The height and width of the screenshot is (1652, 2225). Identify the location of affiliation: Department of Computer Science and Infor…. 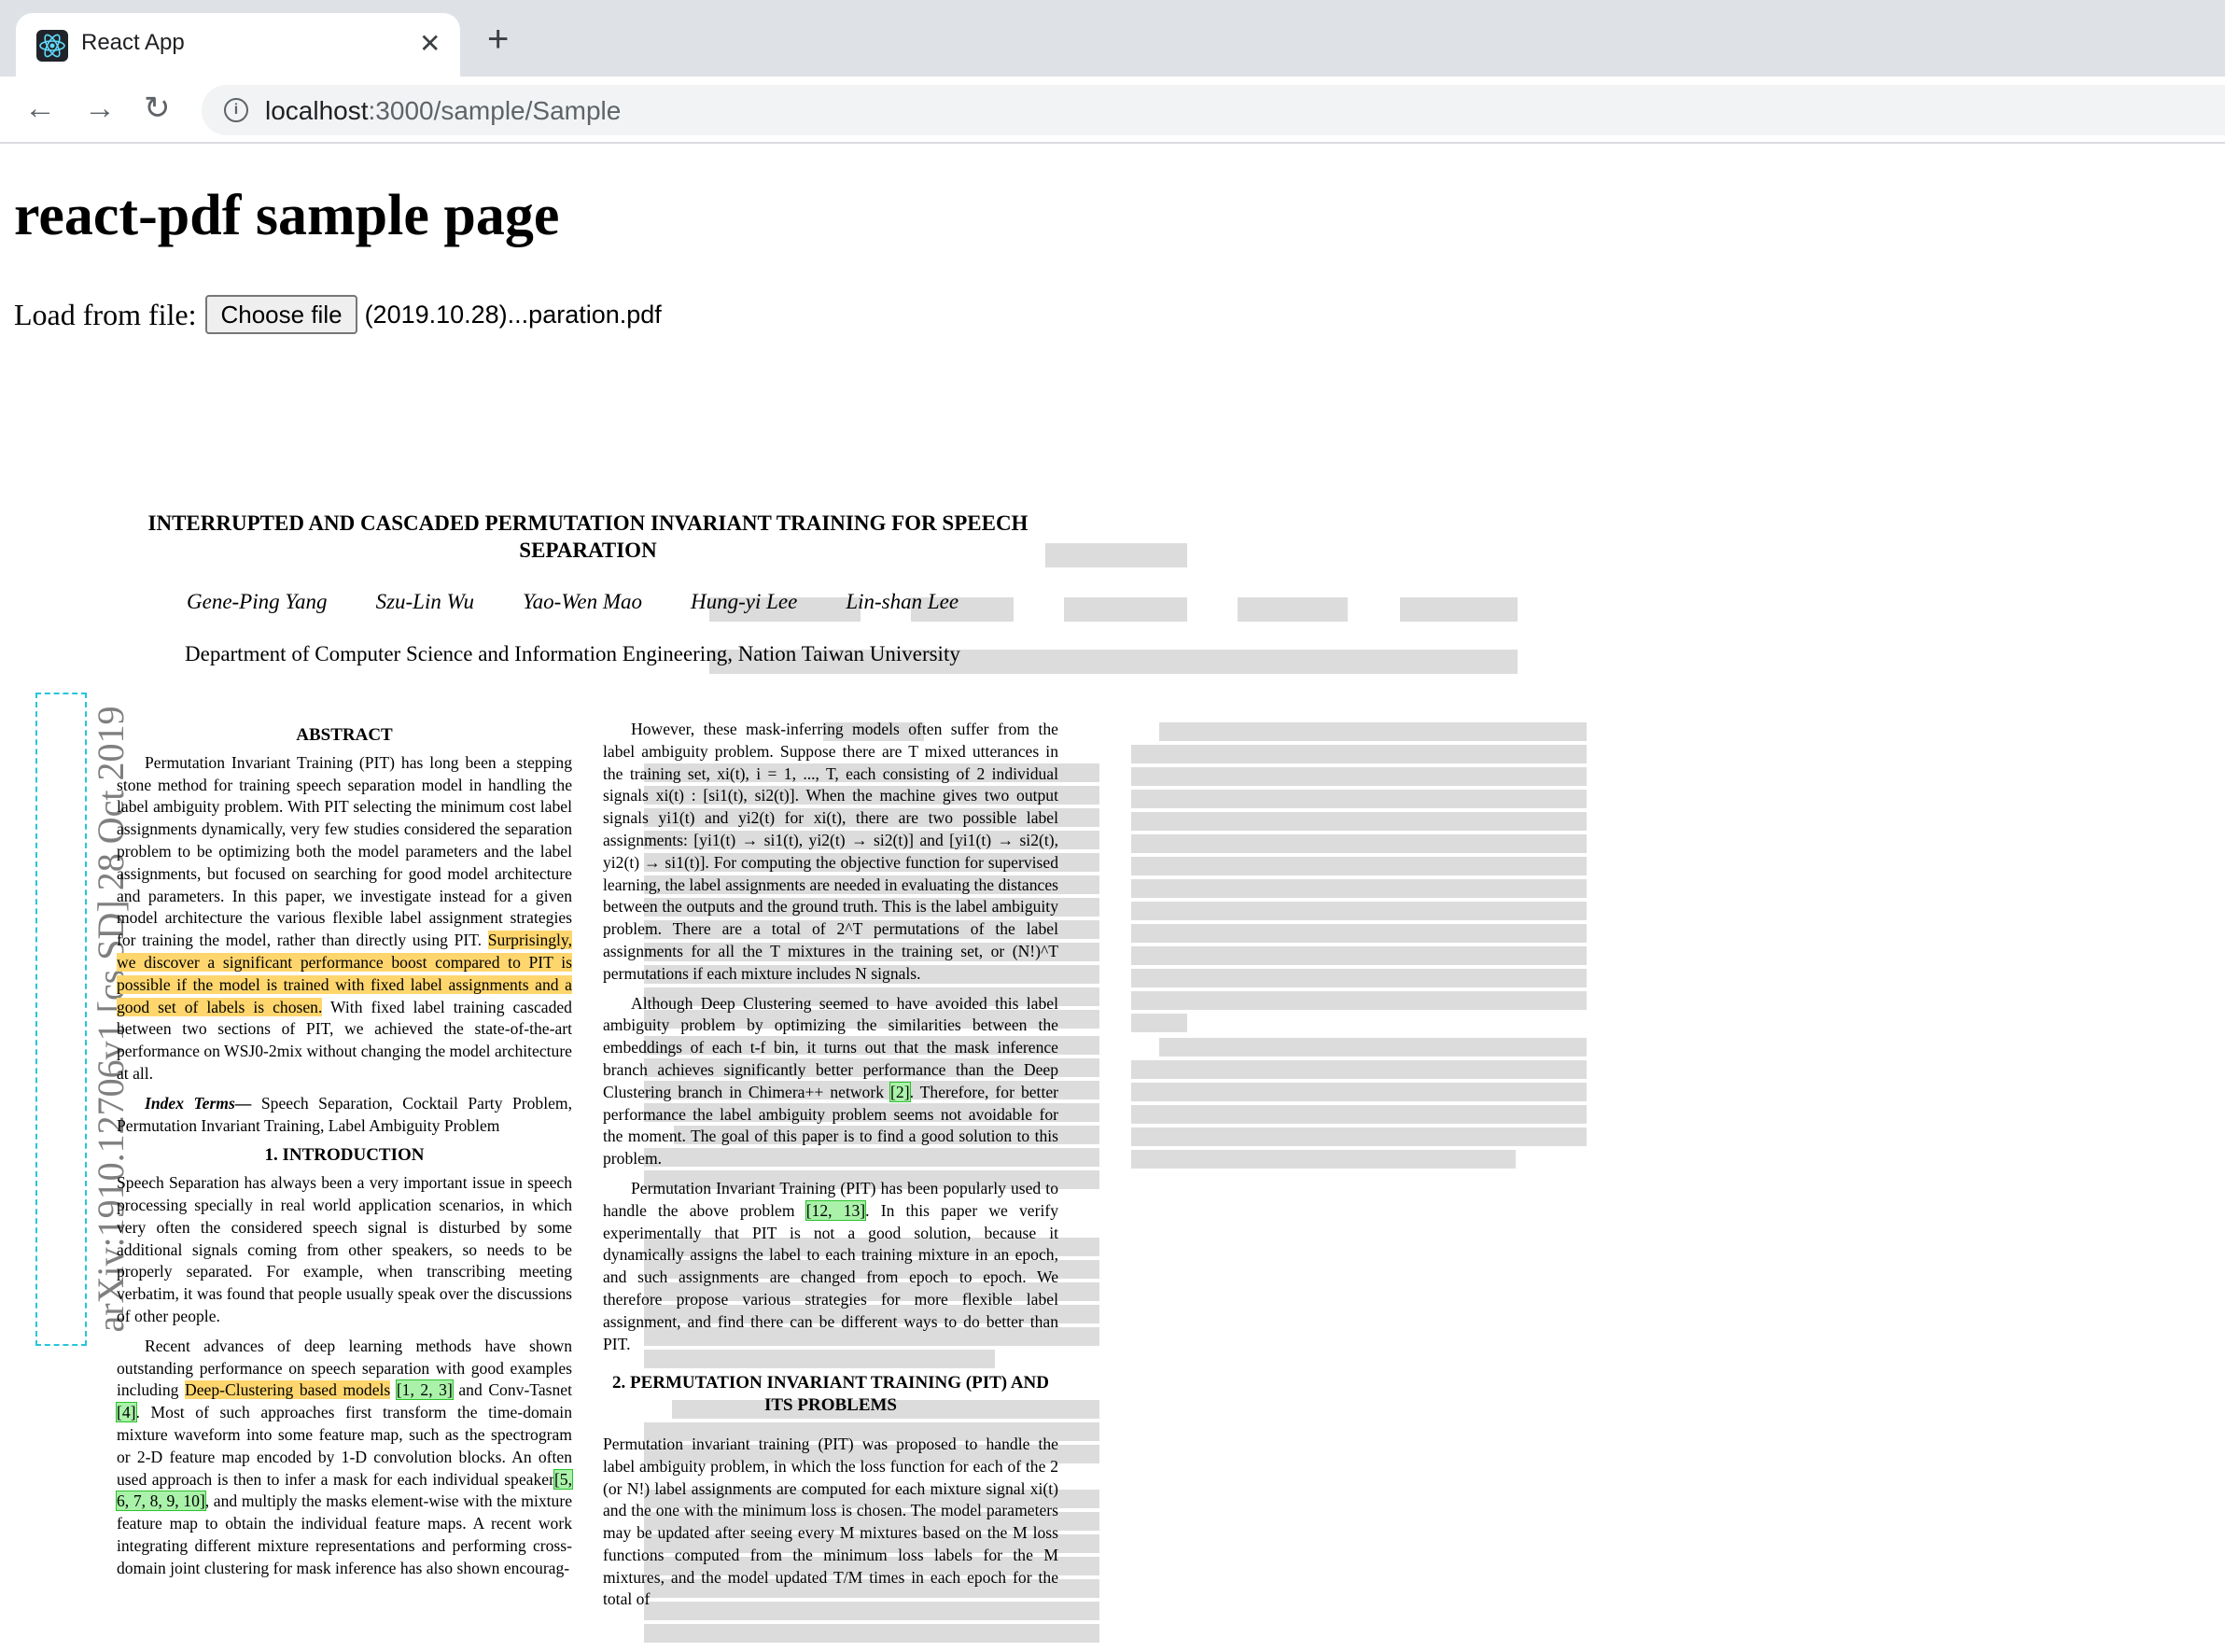
(573, 653).